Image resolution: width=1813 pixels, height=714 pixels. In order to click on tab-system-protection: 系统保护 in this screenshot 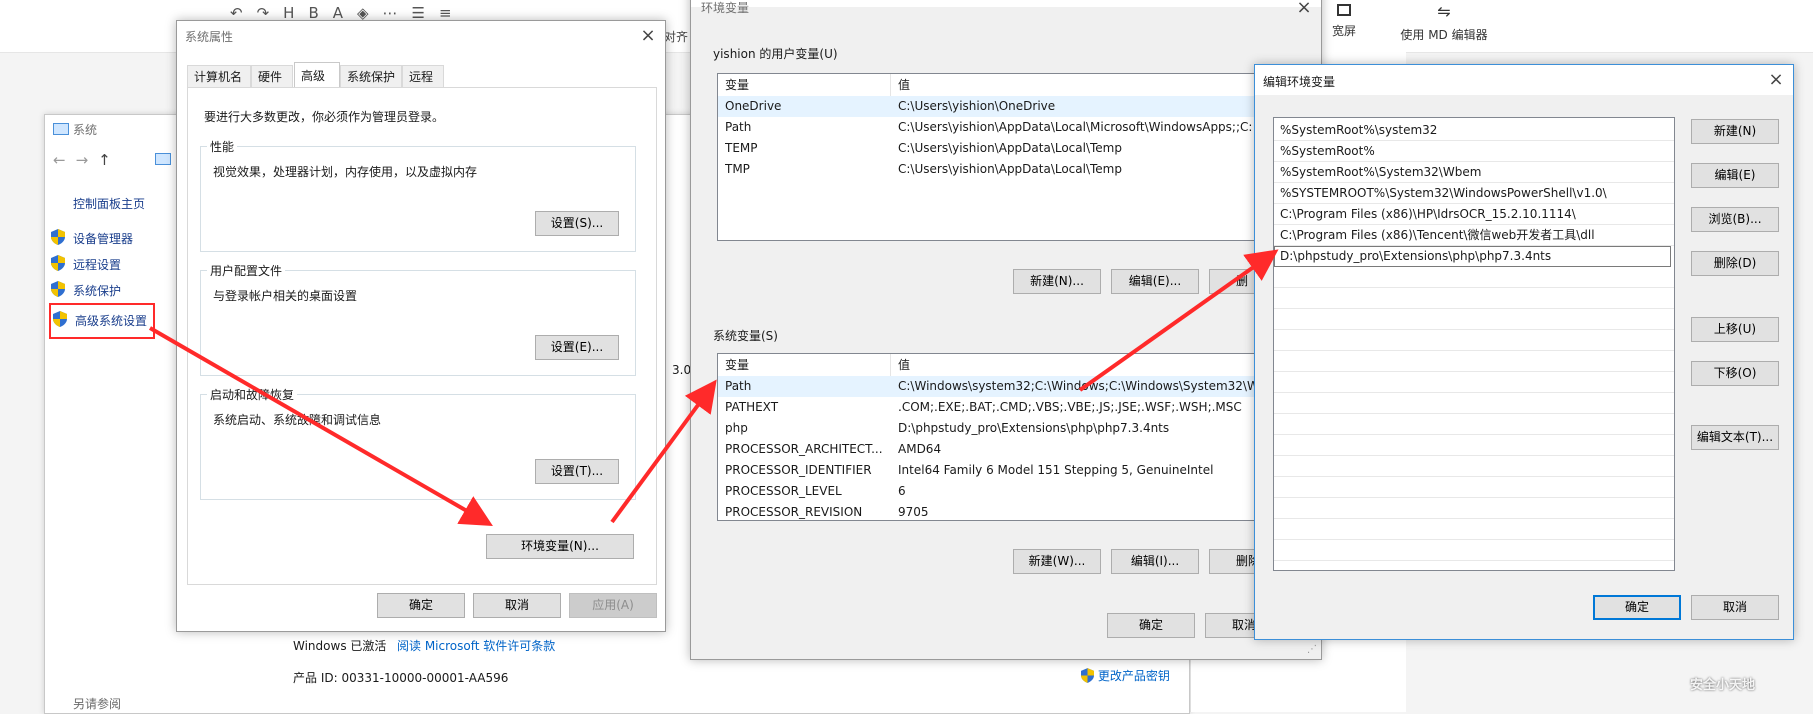, I will do `click(371, 76)`.